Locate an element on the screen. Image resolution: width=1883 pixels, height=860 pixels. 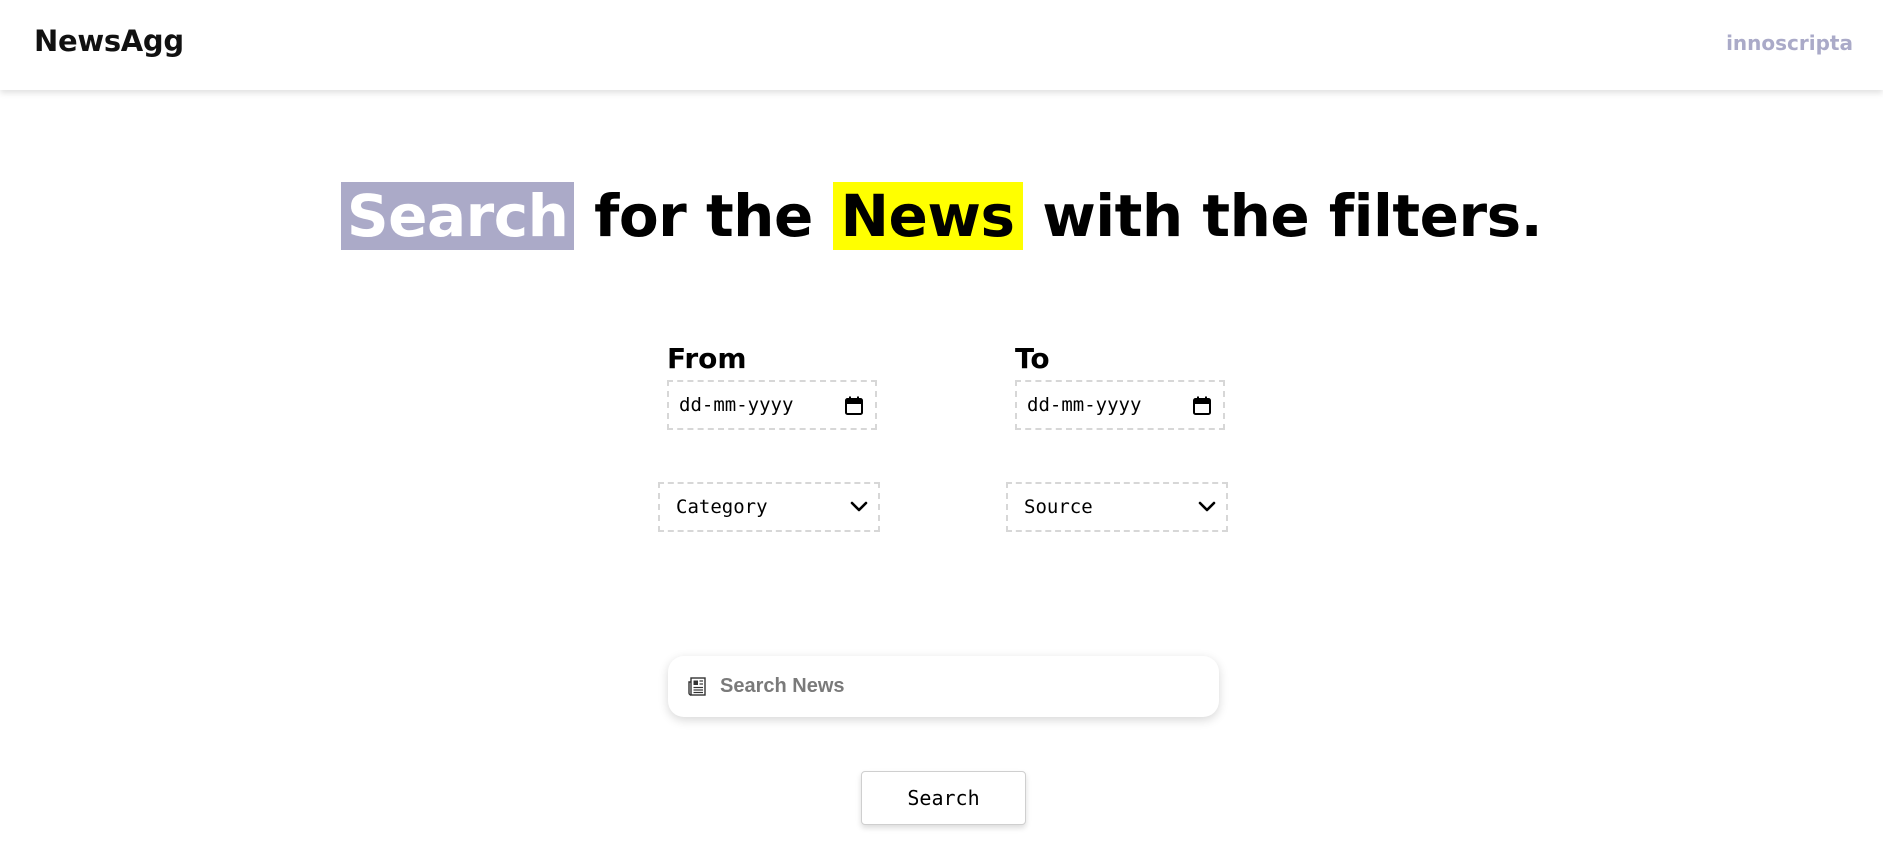
company-link: innoscripta is located at coordinates (1789, 43).